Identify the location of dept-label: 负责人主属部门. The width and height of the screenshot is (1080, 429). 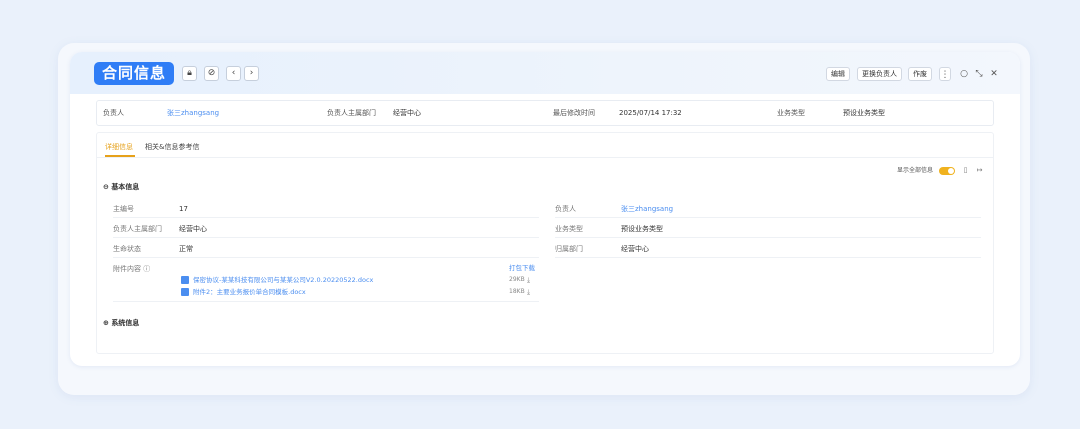
(137, 229).